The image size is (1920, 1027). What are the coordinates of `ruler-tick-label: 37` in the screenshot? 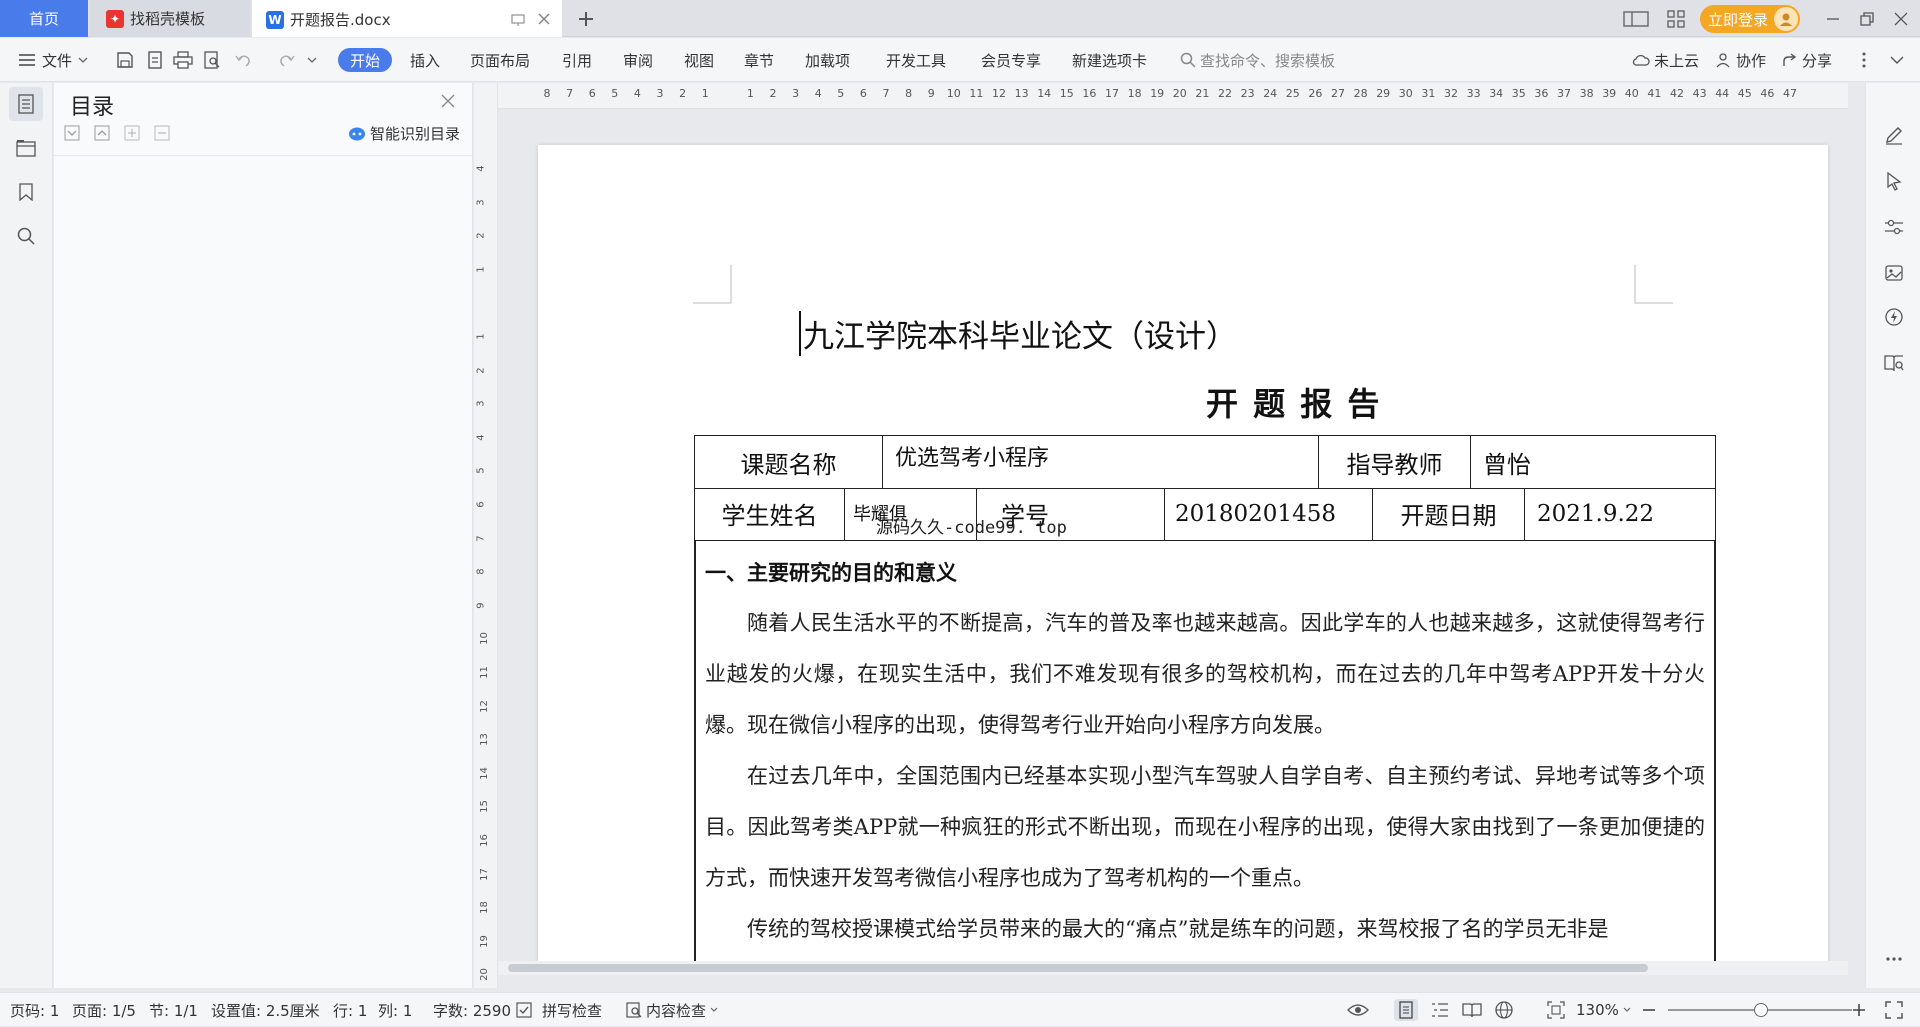 It's located at (1564, 93).